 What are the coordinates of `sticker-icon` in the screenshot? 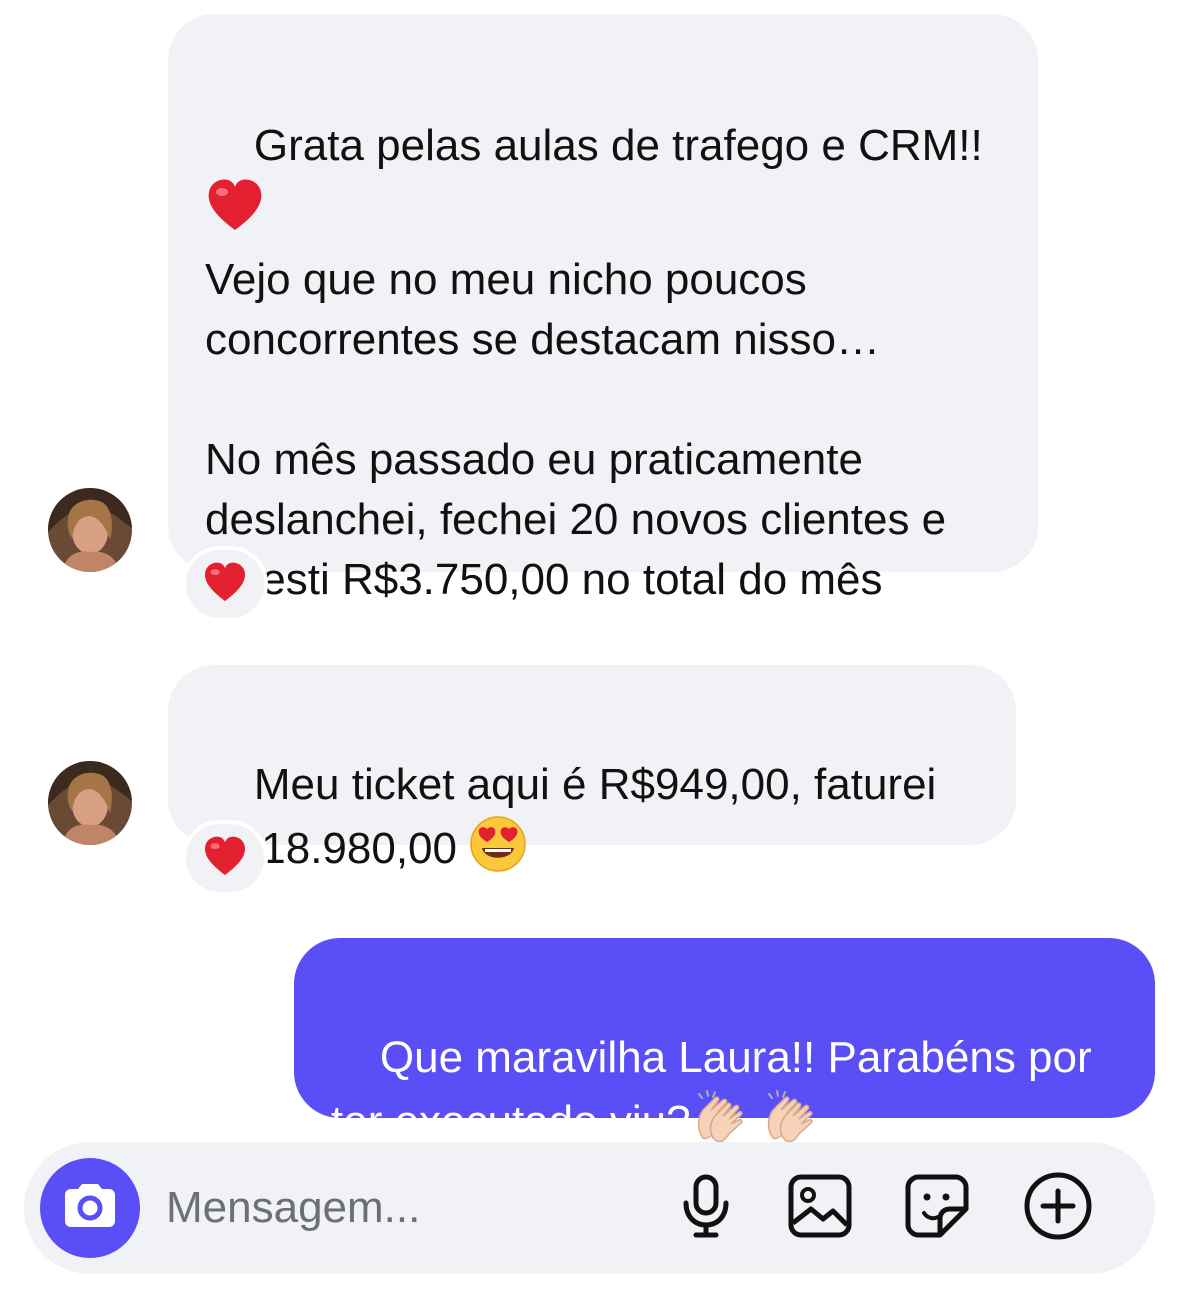 It's located at (937, 1208).